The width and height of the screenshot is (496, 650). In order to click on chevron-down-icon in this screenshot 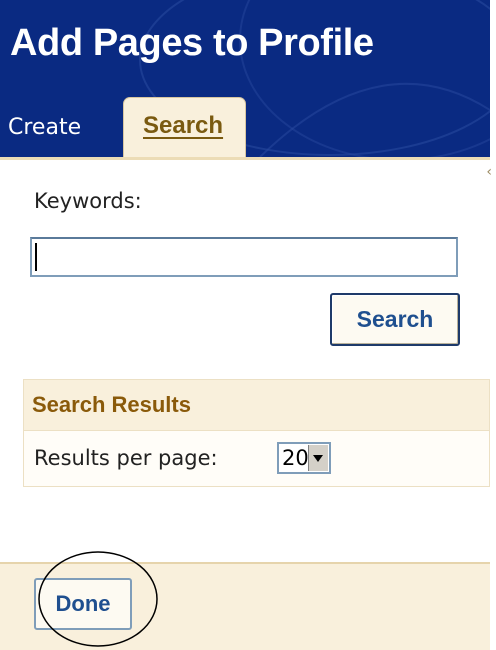, I will do `click(318, 458)`.